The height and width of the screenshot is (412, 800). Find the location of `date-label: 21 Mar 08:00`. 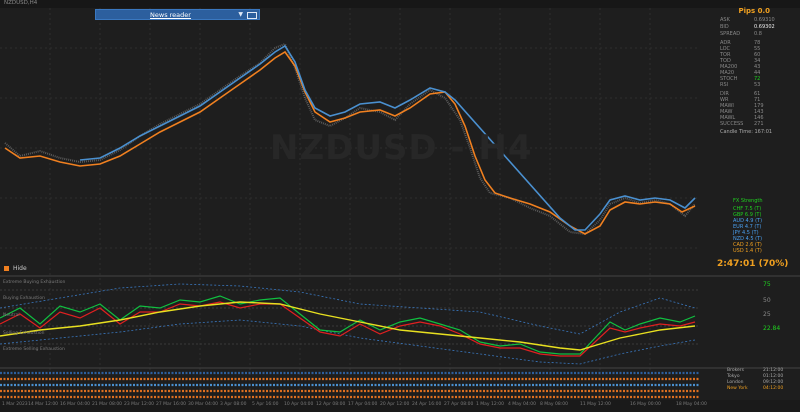

date-label: 21 Mar 08:00 is located at coordinates (107, 404).